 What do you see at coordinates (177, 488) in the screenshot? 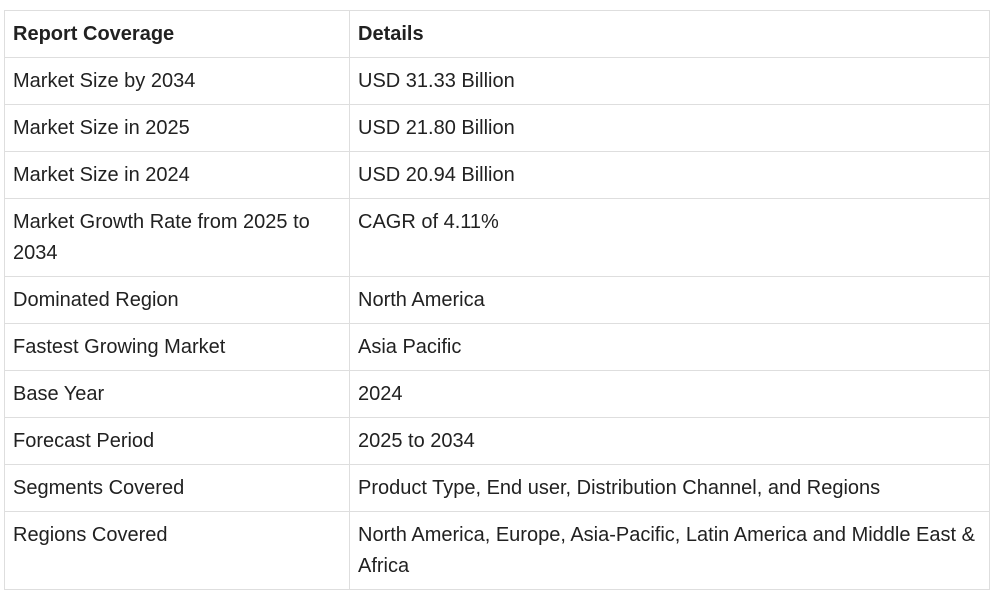
I see `row-label: Segments Covered` at bounding box center [177, 488].